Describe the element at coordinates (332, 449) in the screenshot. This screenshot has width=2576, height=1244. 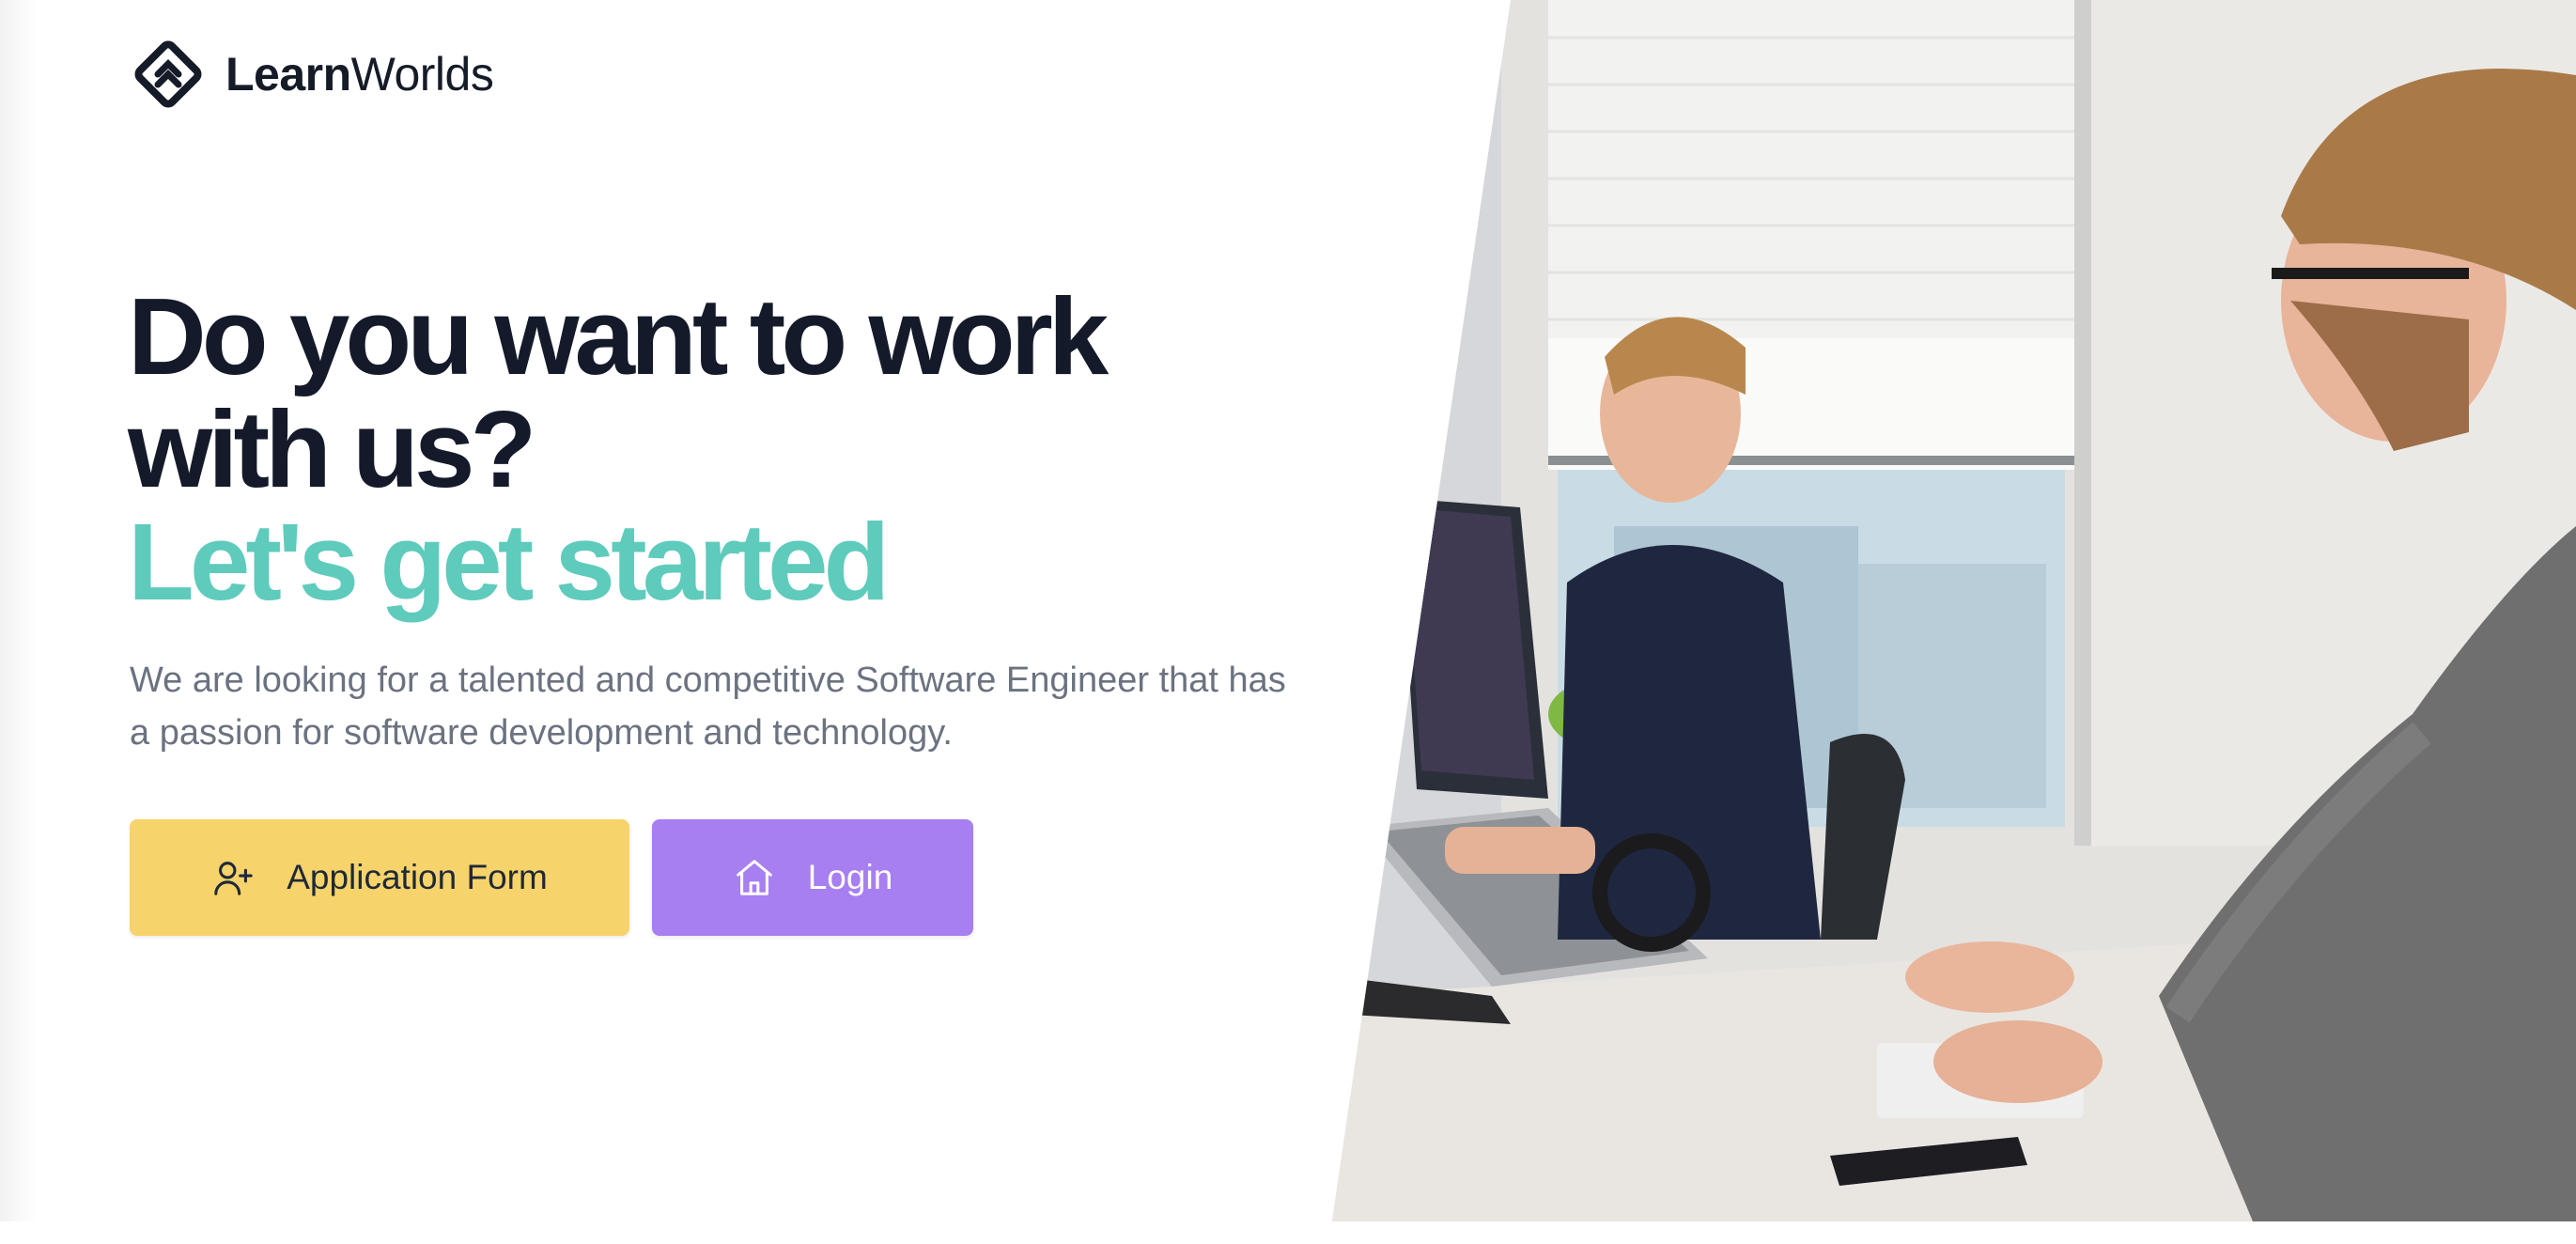
I see `headline-line-2: with us?` at that location.